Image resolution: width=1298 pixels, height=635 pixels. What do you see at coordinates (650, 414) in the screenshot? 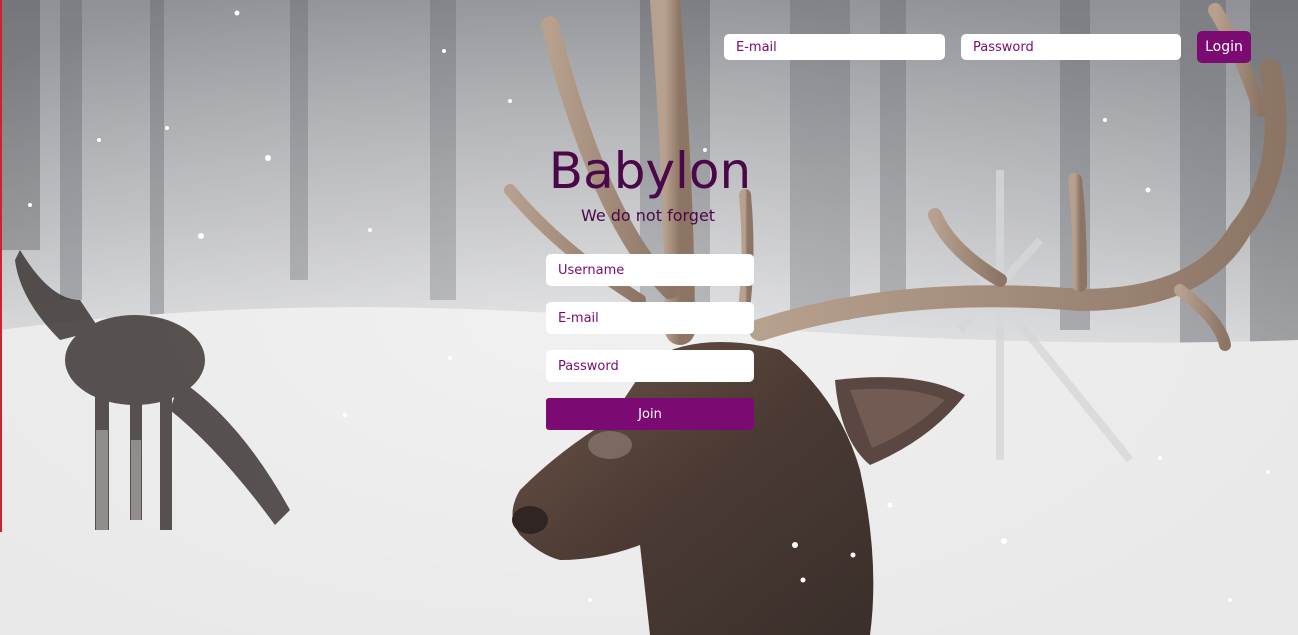
I see `join-button: Join` at bounding box center [650, 414].